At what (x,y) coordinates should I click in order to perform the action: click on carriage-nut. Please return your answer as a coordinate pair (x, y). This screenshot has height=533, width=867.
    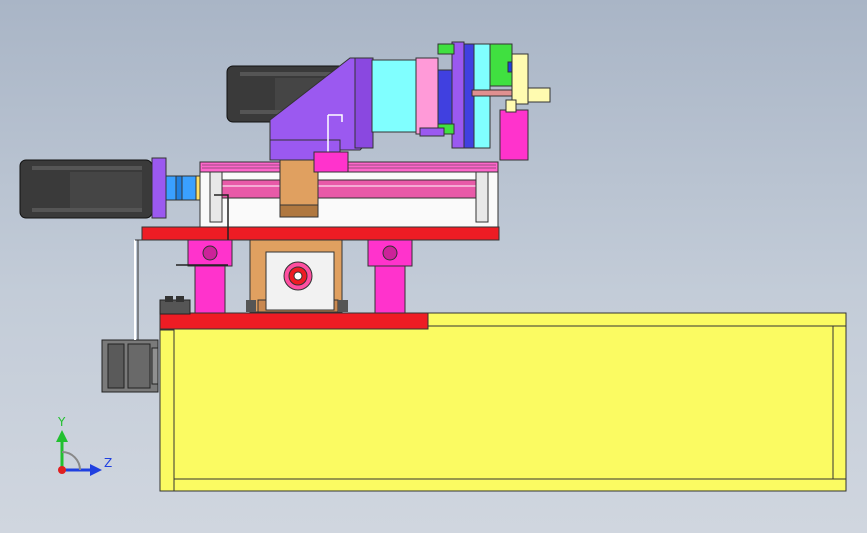
    Looking at the image, I should click on (299, 211).